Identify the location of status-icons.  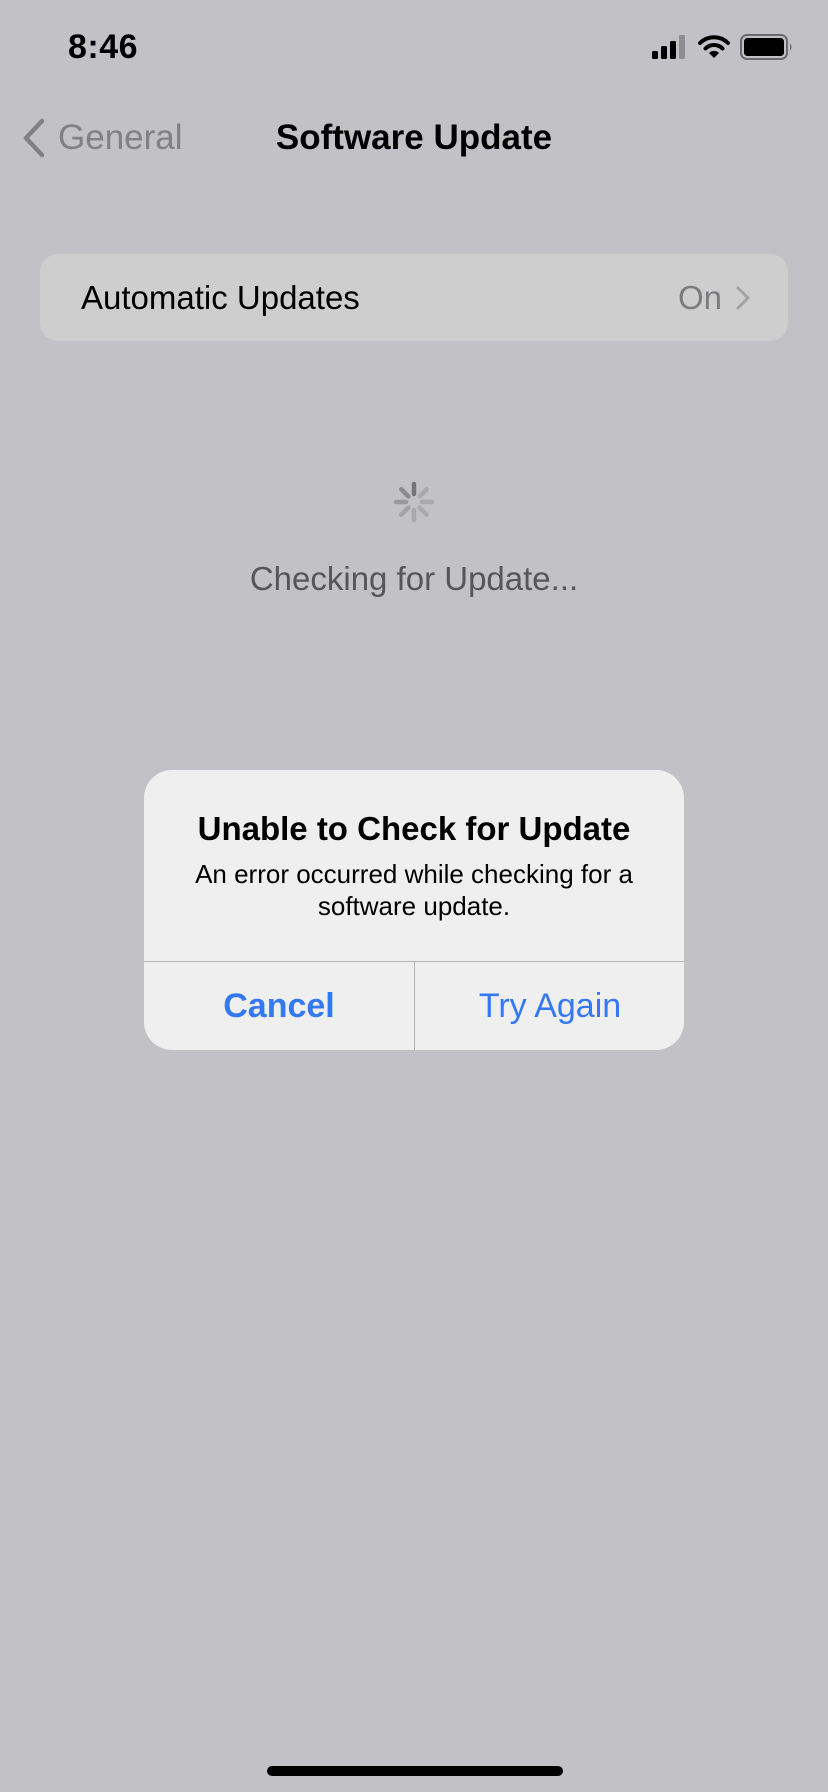
(723, 47).